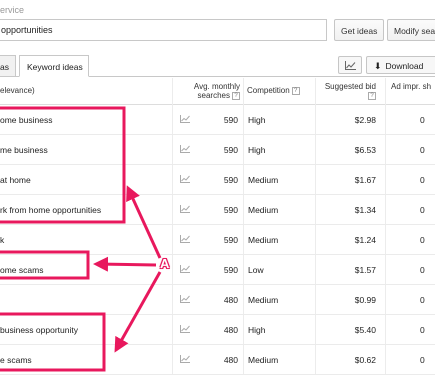 Image resolution: width=435 pixels, height=375 pixels. I want to click on line-chart-icon, so click(350, 65).